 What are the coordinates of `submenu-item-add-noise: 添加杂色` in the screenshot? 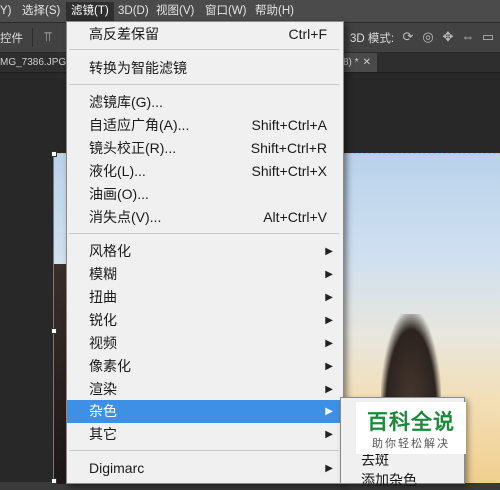 It's located at (389, 480).